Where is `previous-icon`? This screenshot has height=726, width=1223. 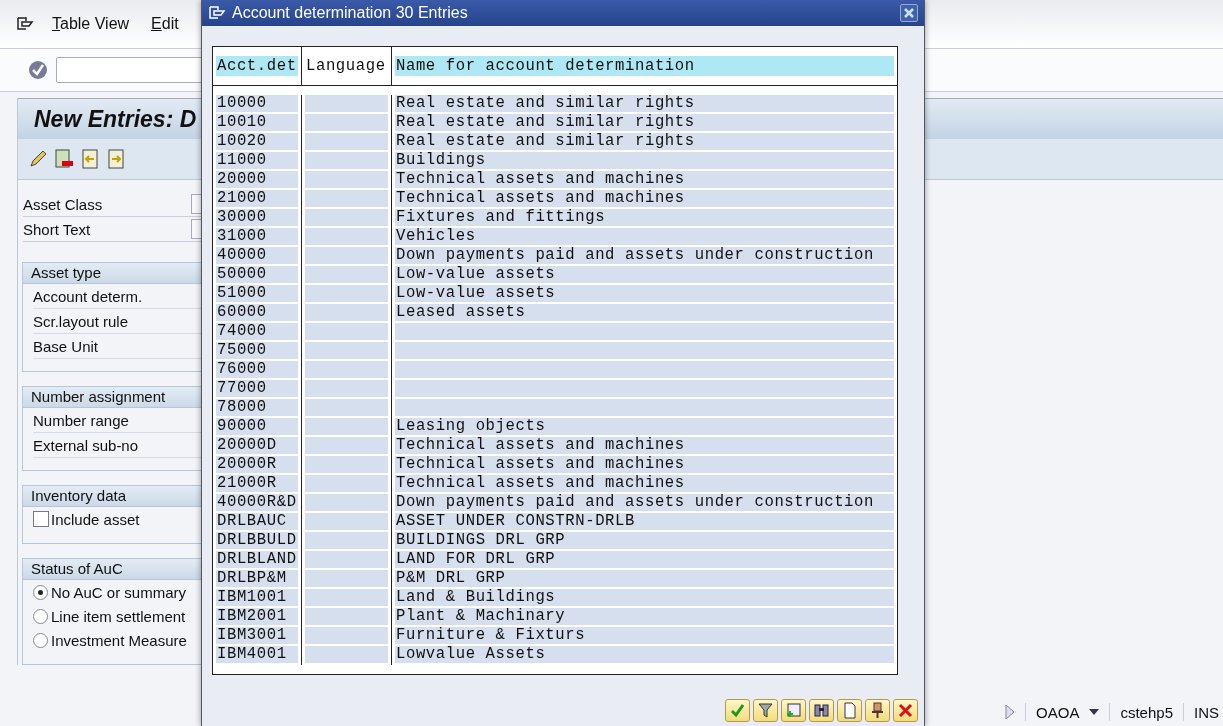 previous-icon is located at coordinates (90, 159).